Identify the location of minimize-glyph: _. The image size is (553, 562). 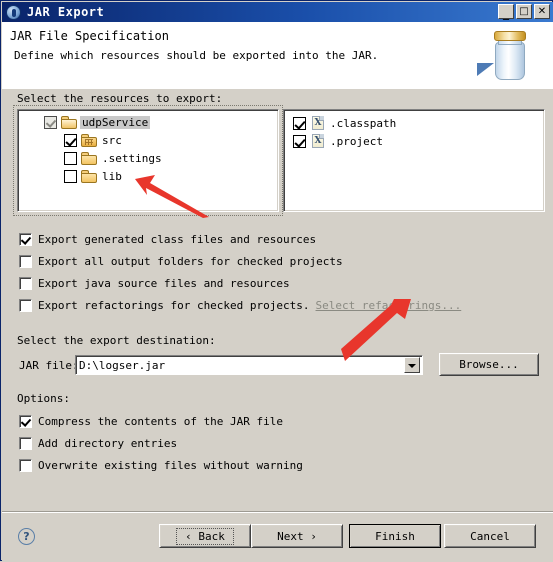
(506, 13).